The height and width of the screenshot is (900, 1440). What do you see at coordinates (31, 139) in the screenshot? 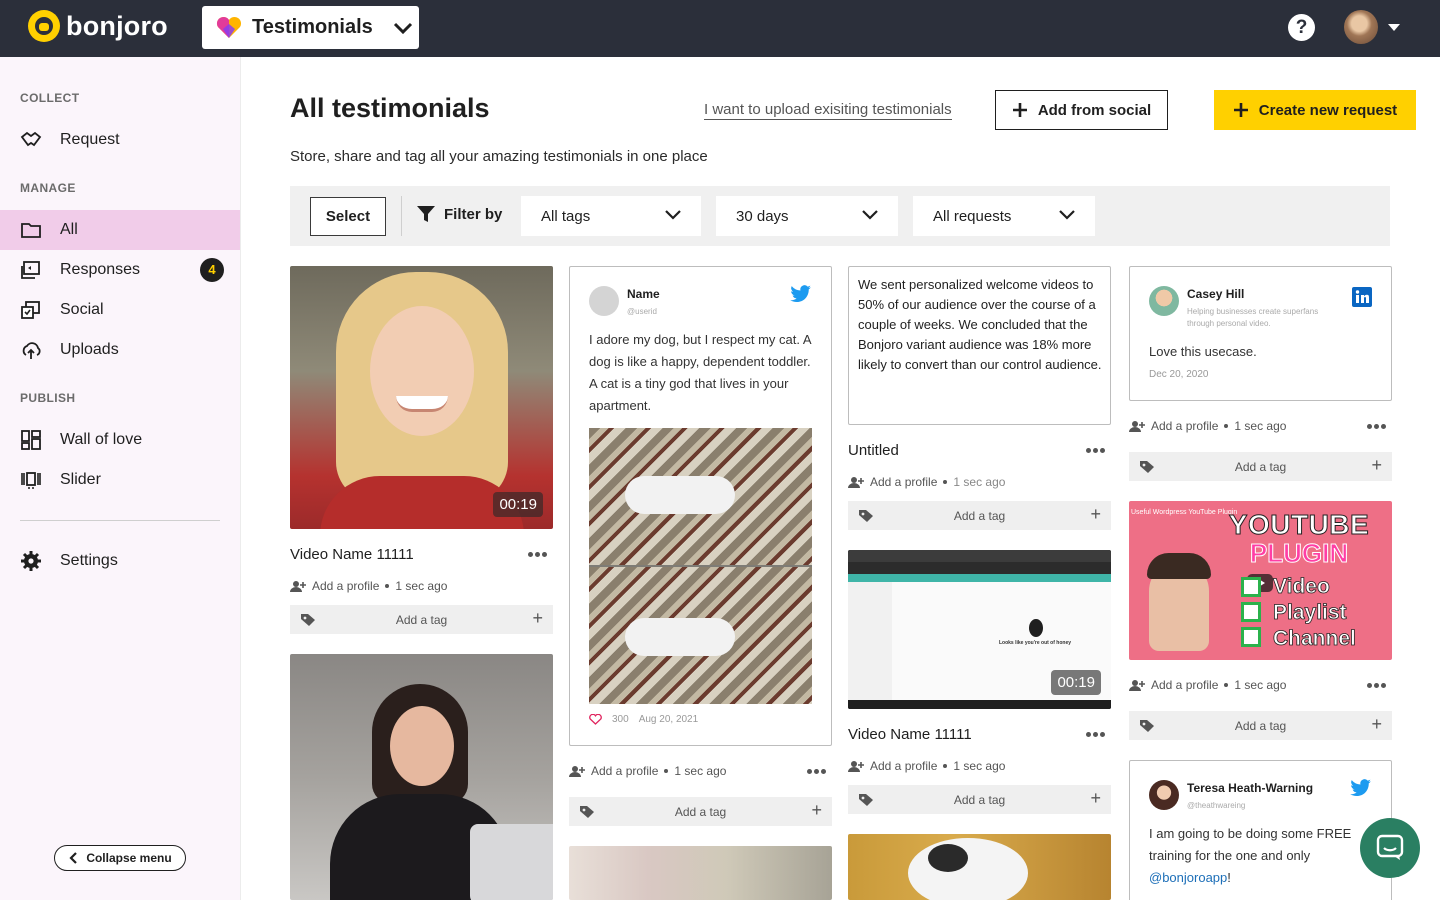
I see `handshake-icon` at bounding box center [31, 139].